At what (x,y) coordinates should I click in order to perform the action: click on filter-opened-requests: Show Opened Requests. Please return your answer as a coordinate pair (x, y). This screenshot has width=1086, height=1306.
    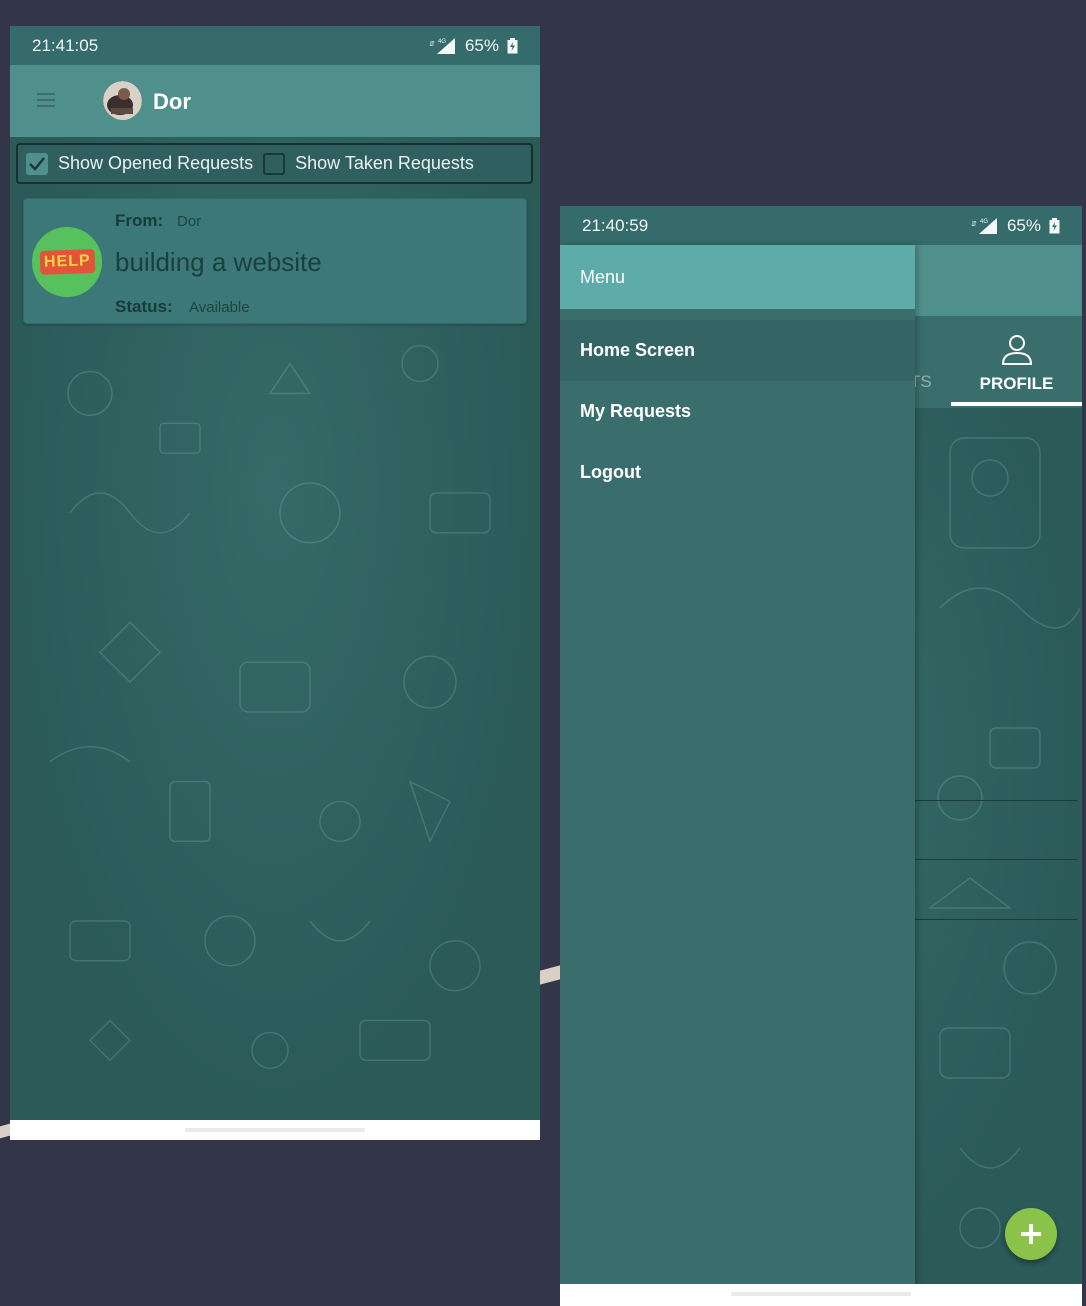
    Looking at the image, I should click on (140, 163).